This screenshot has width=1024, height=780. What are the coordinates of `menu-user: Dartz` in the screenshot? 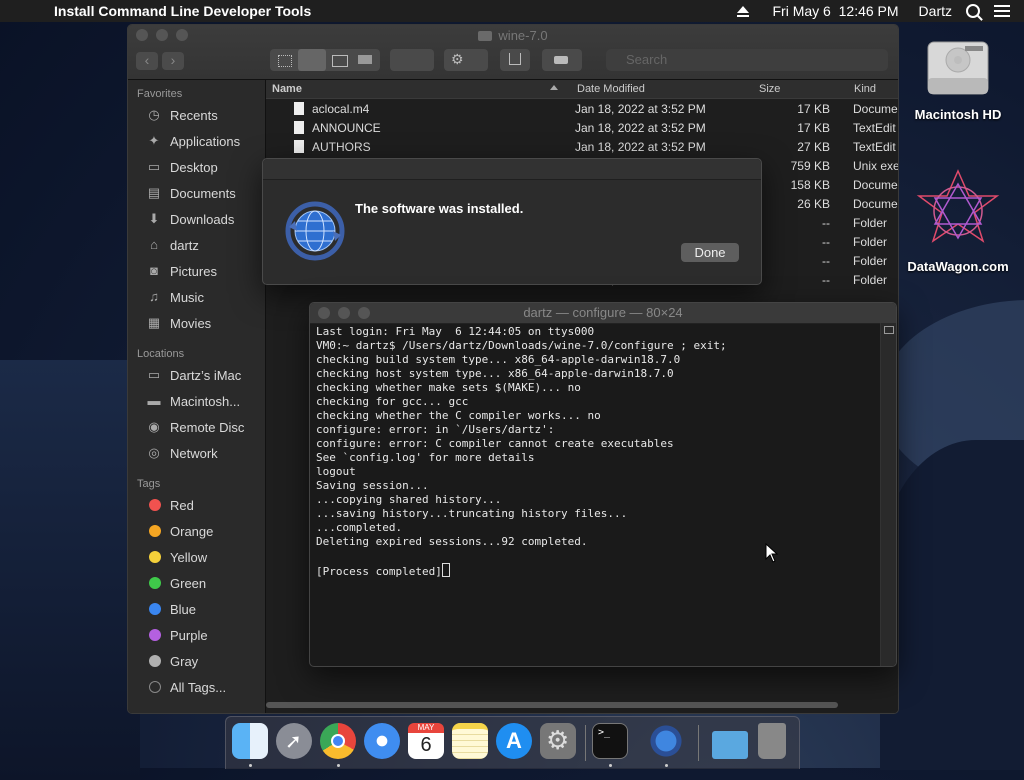 It's located at (935, 11).